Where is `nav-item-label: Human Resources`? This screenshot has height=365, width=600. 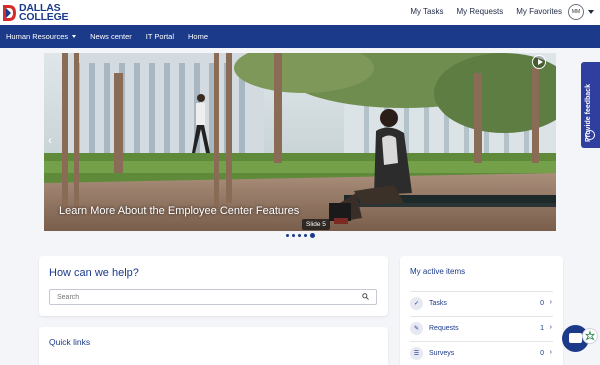
nav-item-label: Human Resources is located at coordinates (37, 36).